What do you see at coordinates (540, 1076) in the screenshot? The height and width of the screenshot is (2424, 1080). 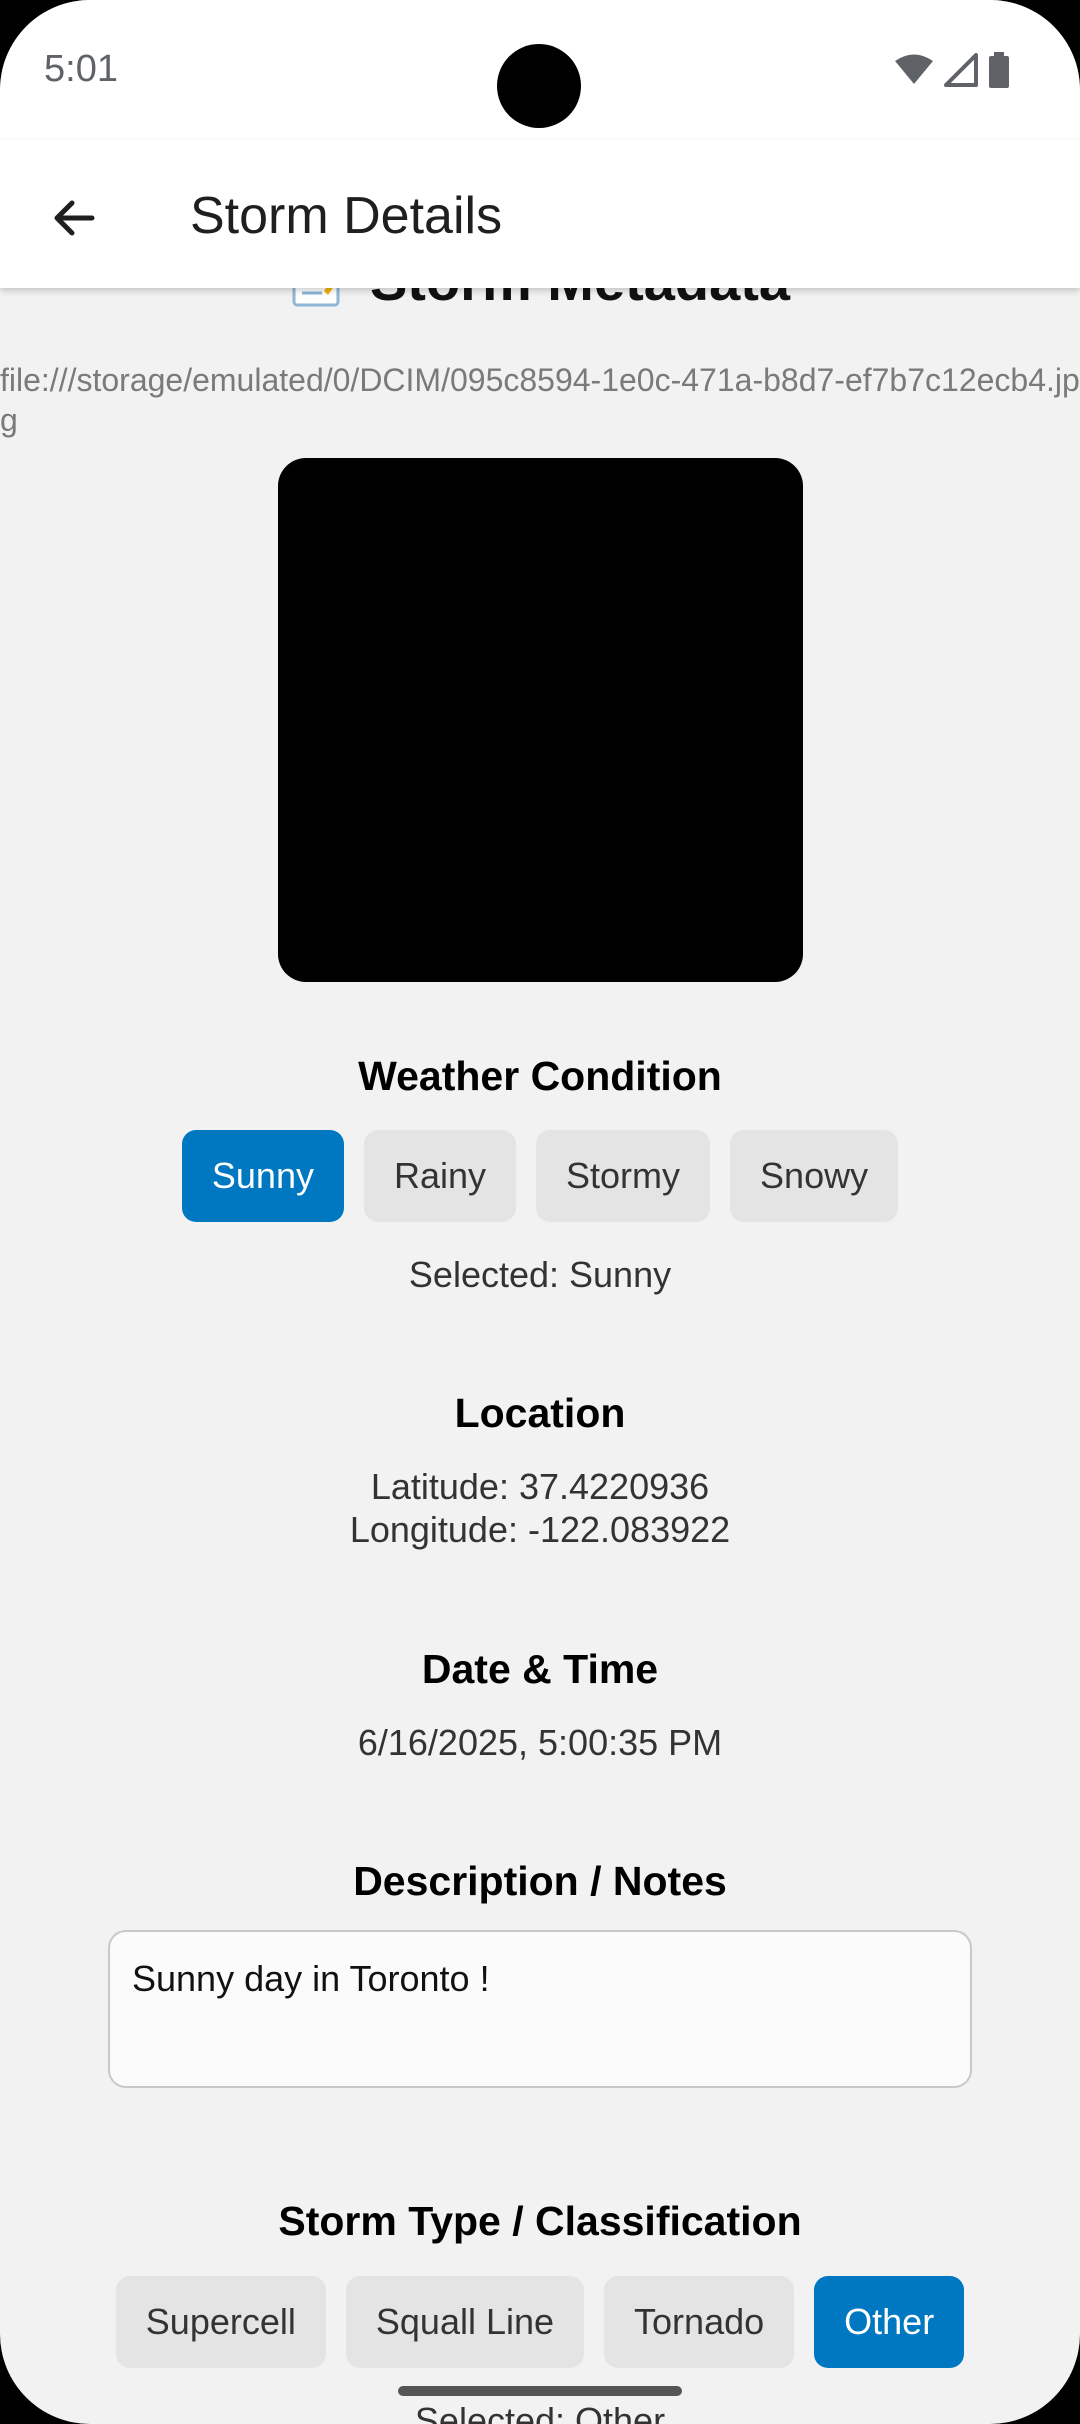 I see `weather-heading: Weather Condition` at bounding box center [540, 1076].